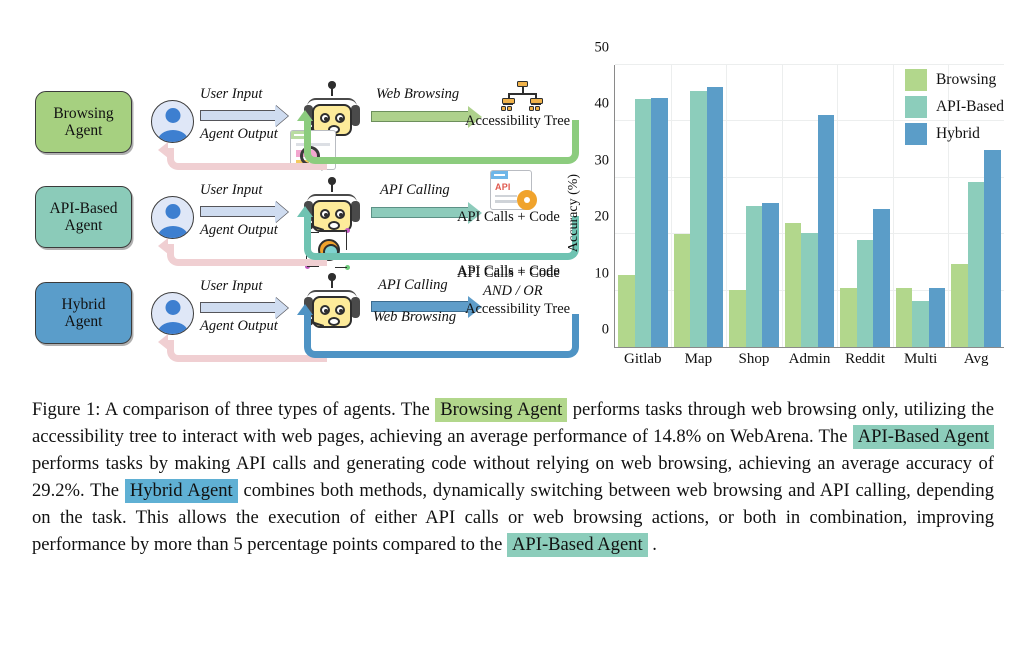 The image size is (1024, 670). I want to click on chart-x-tick: Admin, so click(809, 359).